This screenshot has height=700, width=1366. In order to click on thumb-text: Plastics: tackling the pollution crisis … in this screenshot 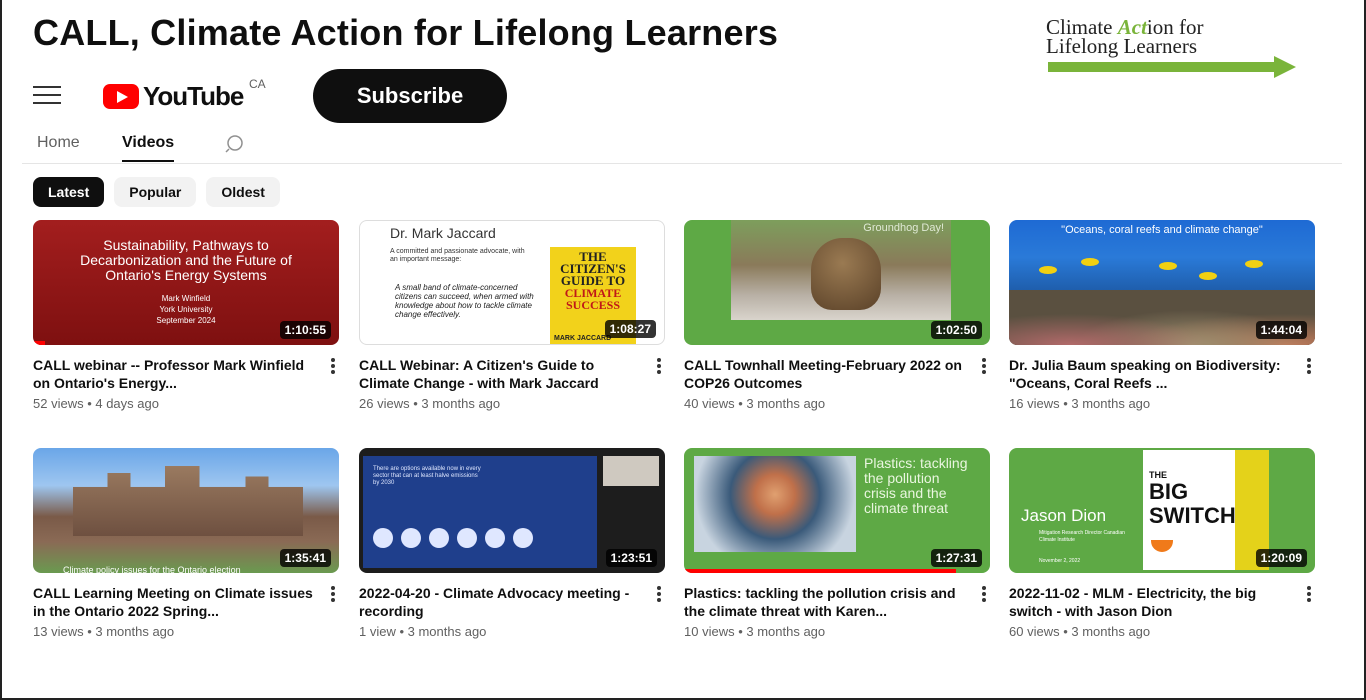, I will do `click(916, 485)`.